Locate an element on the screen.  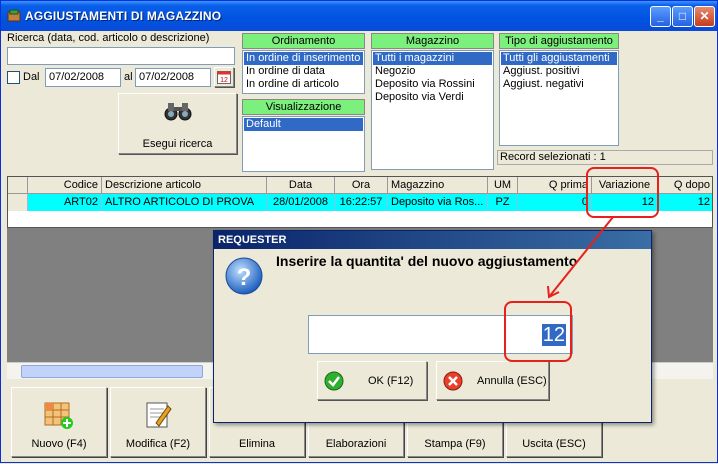
annotation-arrow is located at coordinates (580, 257).